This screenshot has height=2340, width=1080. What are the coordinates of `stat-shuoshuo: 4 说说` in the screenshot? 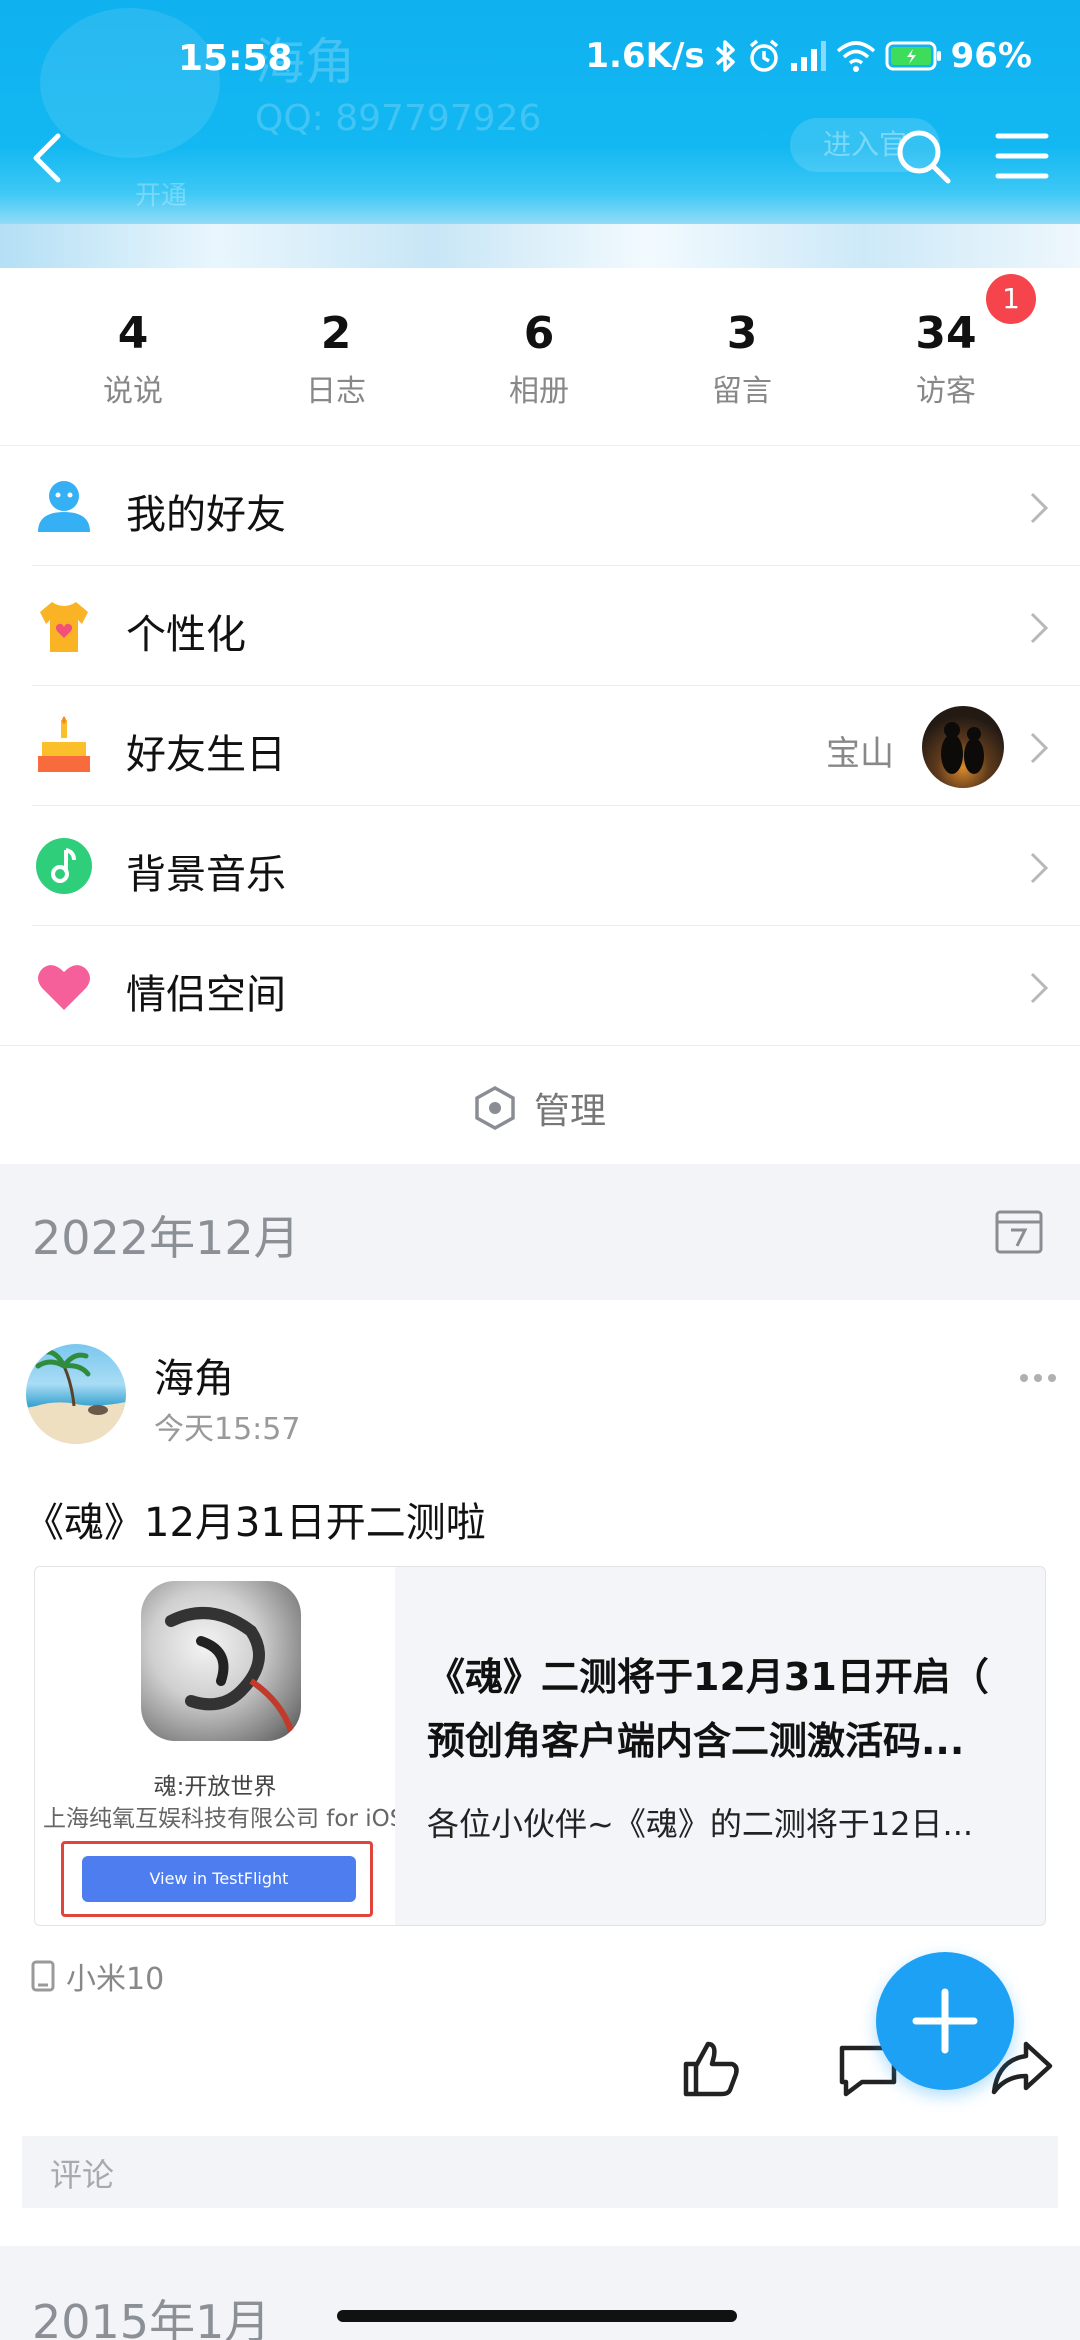 It's located at (133, 359).